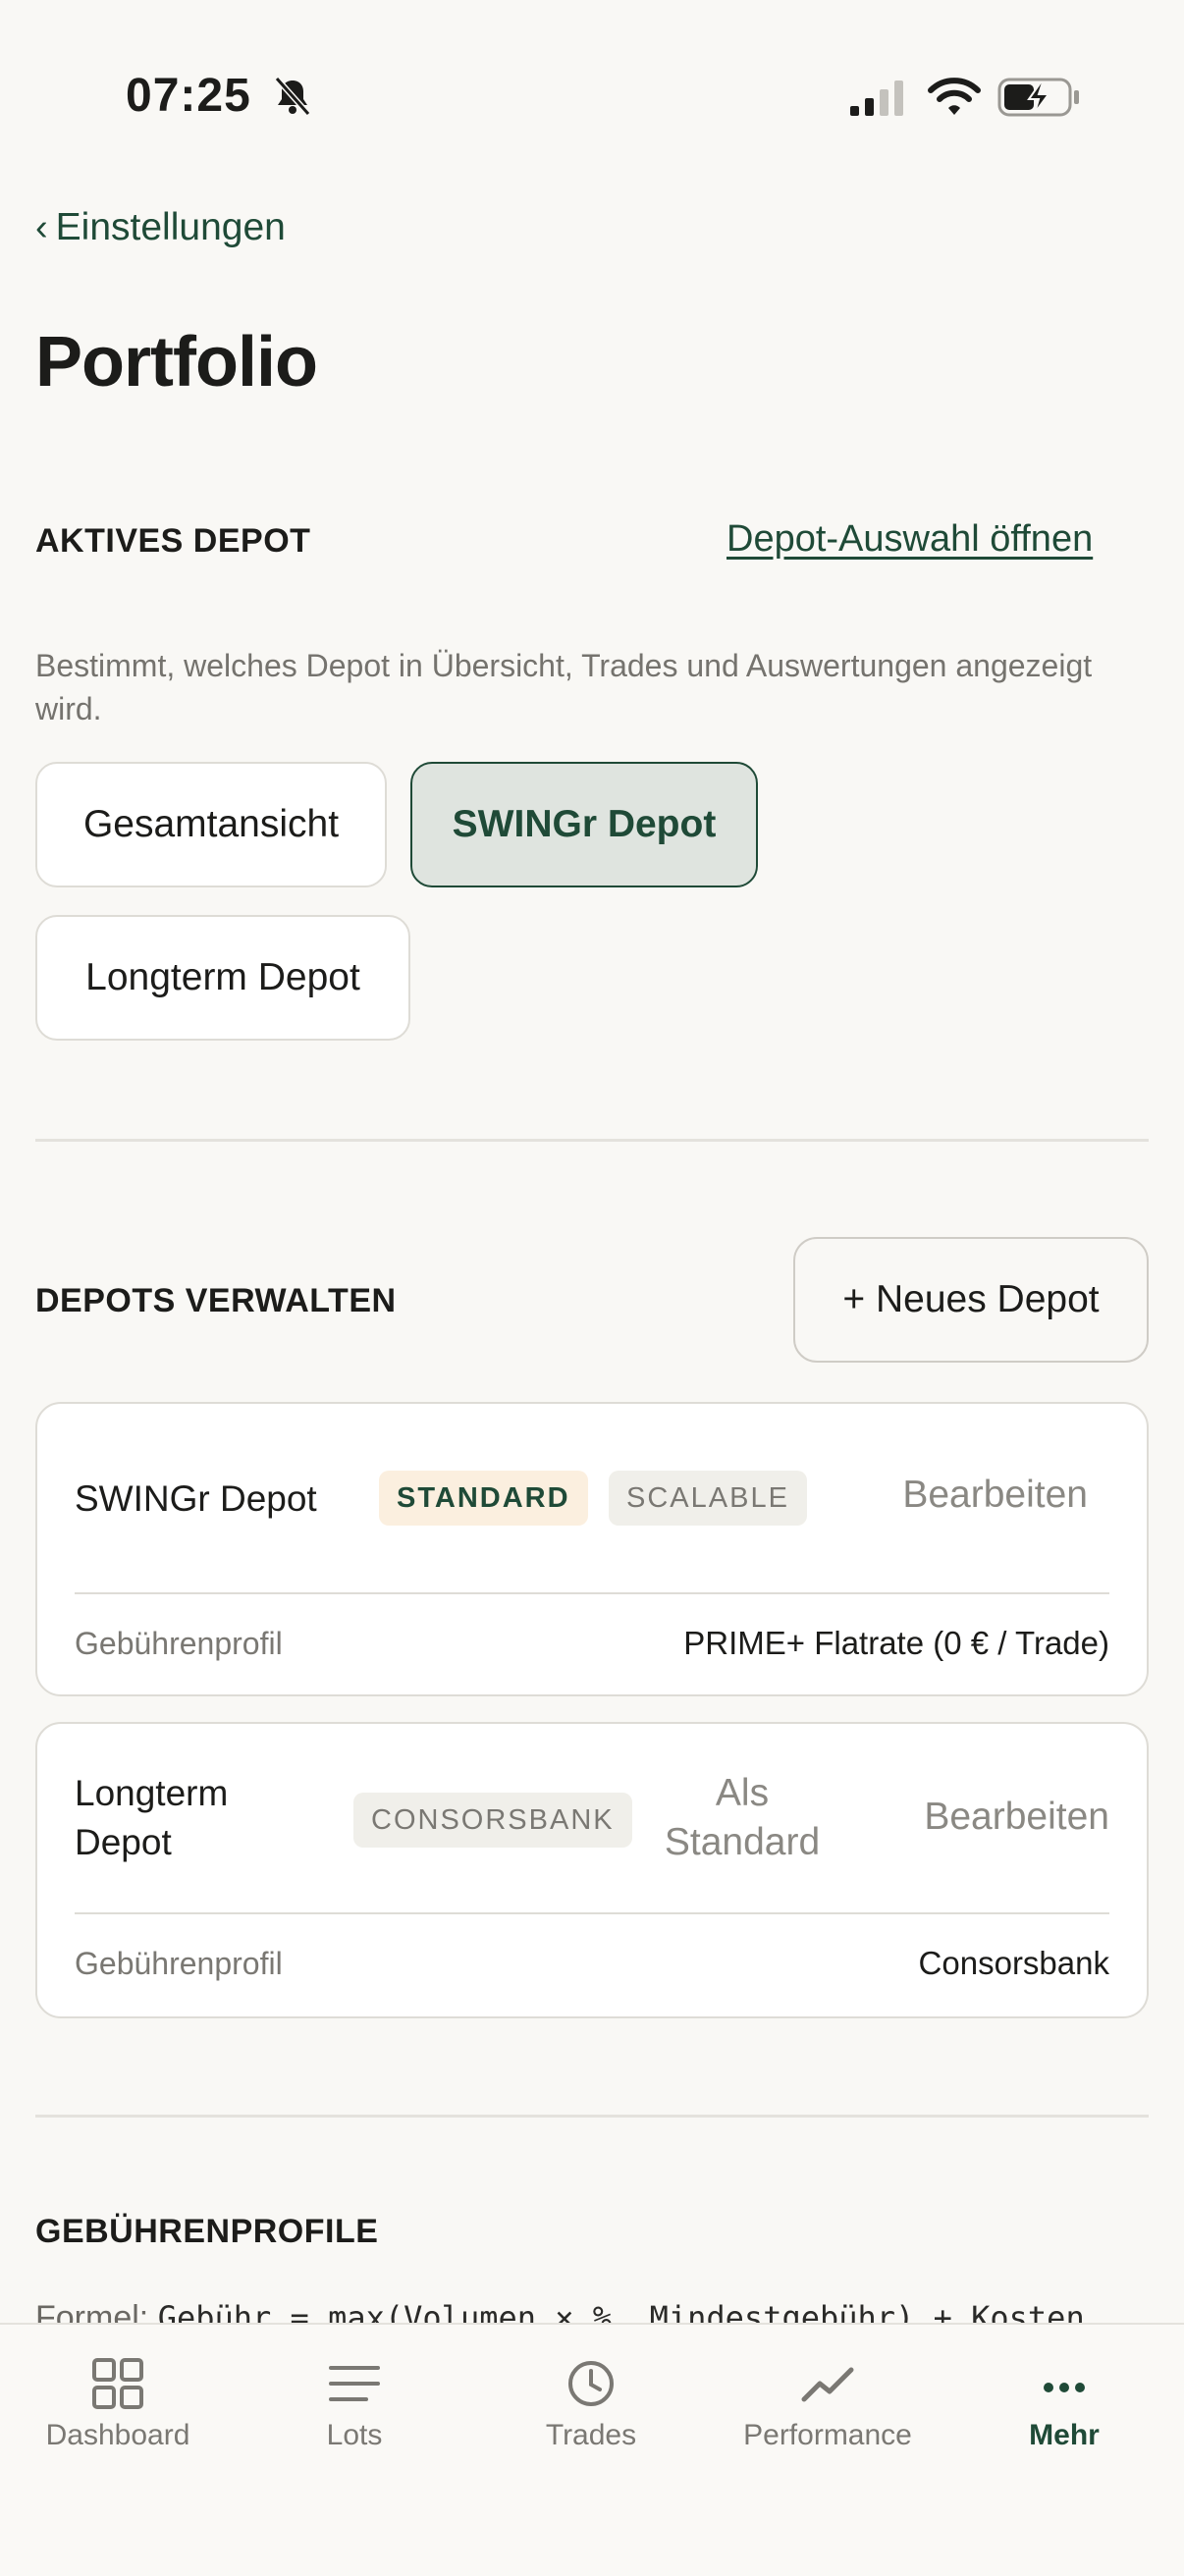 The image size is (1184, 2576). What do you see at coordinates (196, 1498) in the screenshot?
I see `depot-name: SWINGr Depot` at bounding box center [196, 1498].